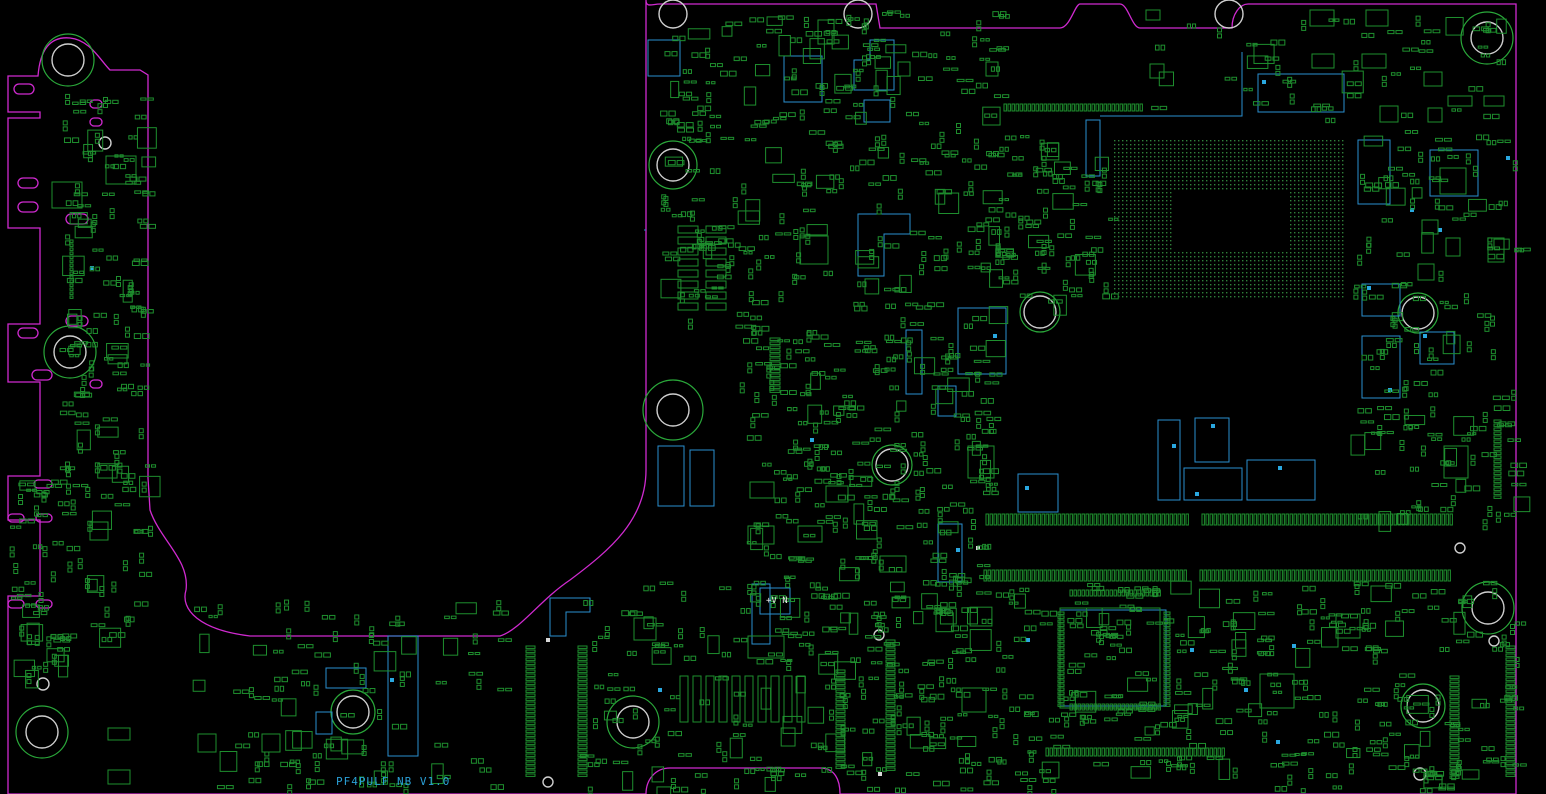 The image size is (1546, 794). I want to click on bga-package-field, so click(1229, 219).